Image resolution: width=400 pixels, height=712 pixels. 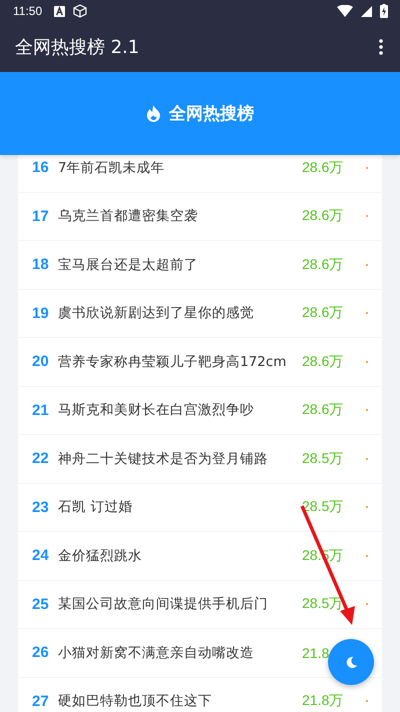 I want to click on list-item: 27 硬如巴特勒也顶不住这下 21.8万, so click(x=200, y=695).